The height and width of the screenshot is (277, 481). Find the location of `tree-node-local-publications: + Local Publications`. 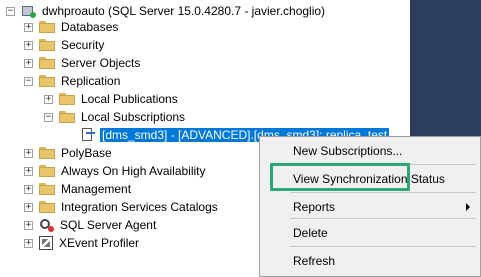

tree-node-local-publications: + Local Publications is located at coordinates (111, 99).